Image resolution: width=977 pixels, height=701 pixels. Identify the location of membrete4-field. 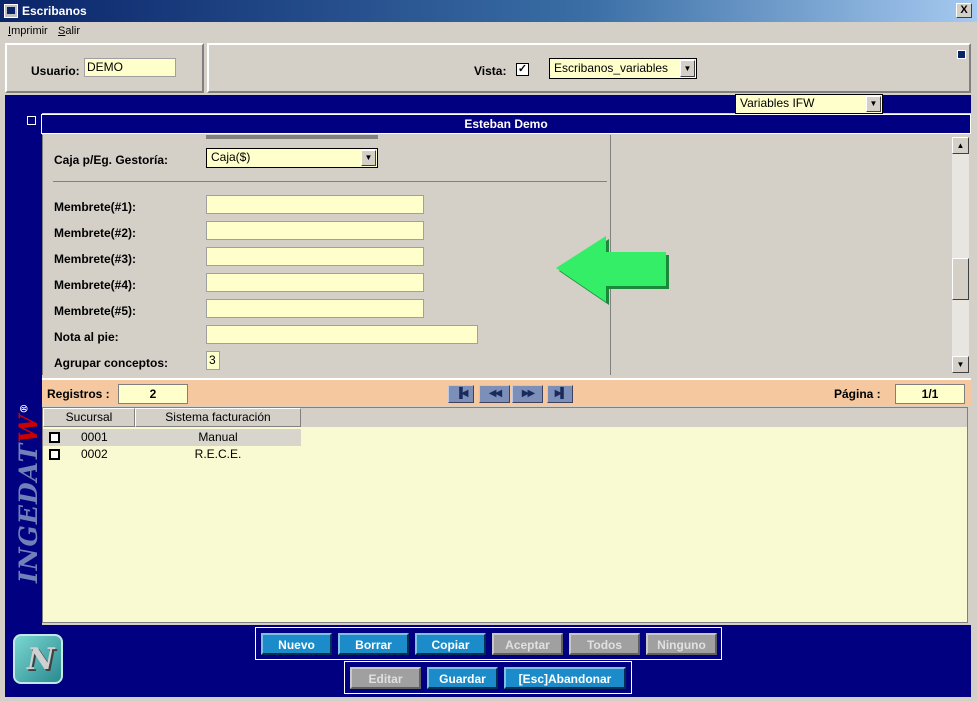
(315, 282).